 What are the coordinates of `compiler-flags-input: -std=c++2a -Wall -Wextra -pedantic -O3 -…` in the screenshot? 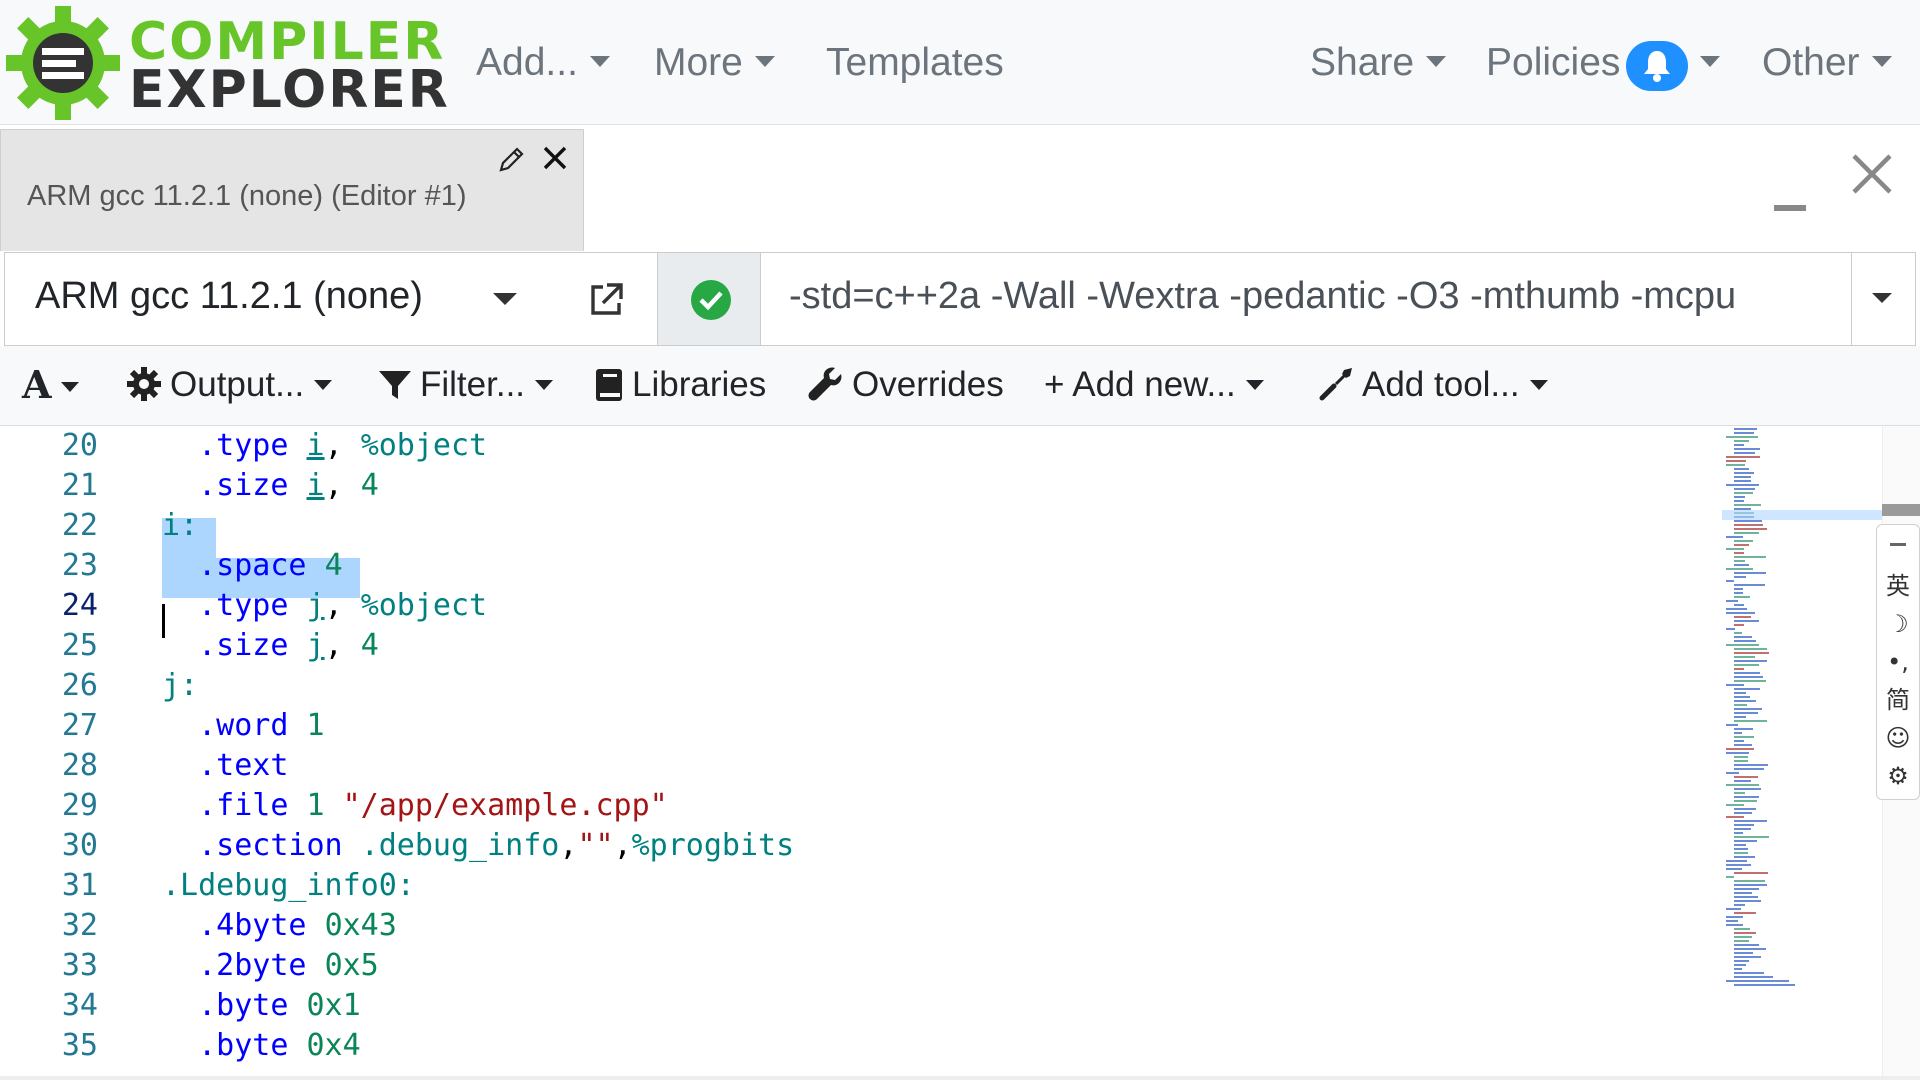 It's located at (1319, 296).